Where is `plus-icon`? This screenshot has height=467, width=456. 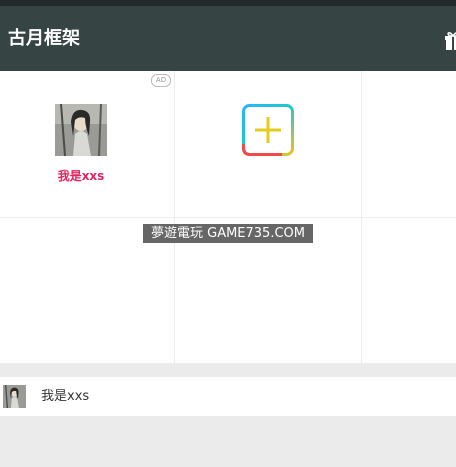 plus-icon is located at coordinates (268, 130).